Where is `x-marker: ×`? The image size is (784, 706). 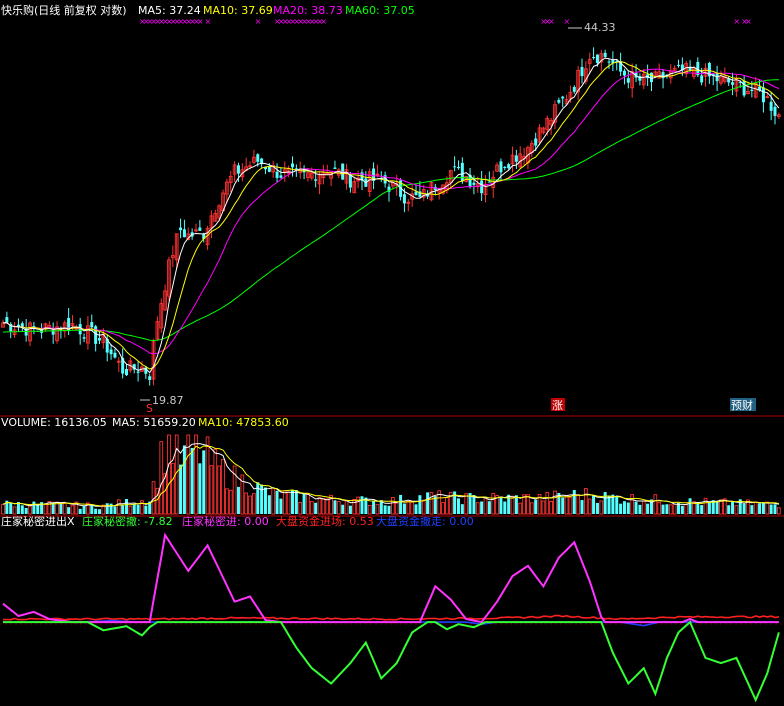
x-marker: × is located at coordinates (323, 21).